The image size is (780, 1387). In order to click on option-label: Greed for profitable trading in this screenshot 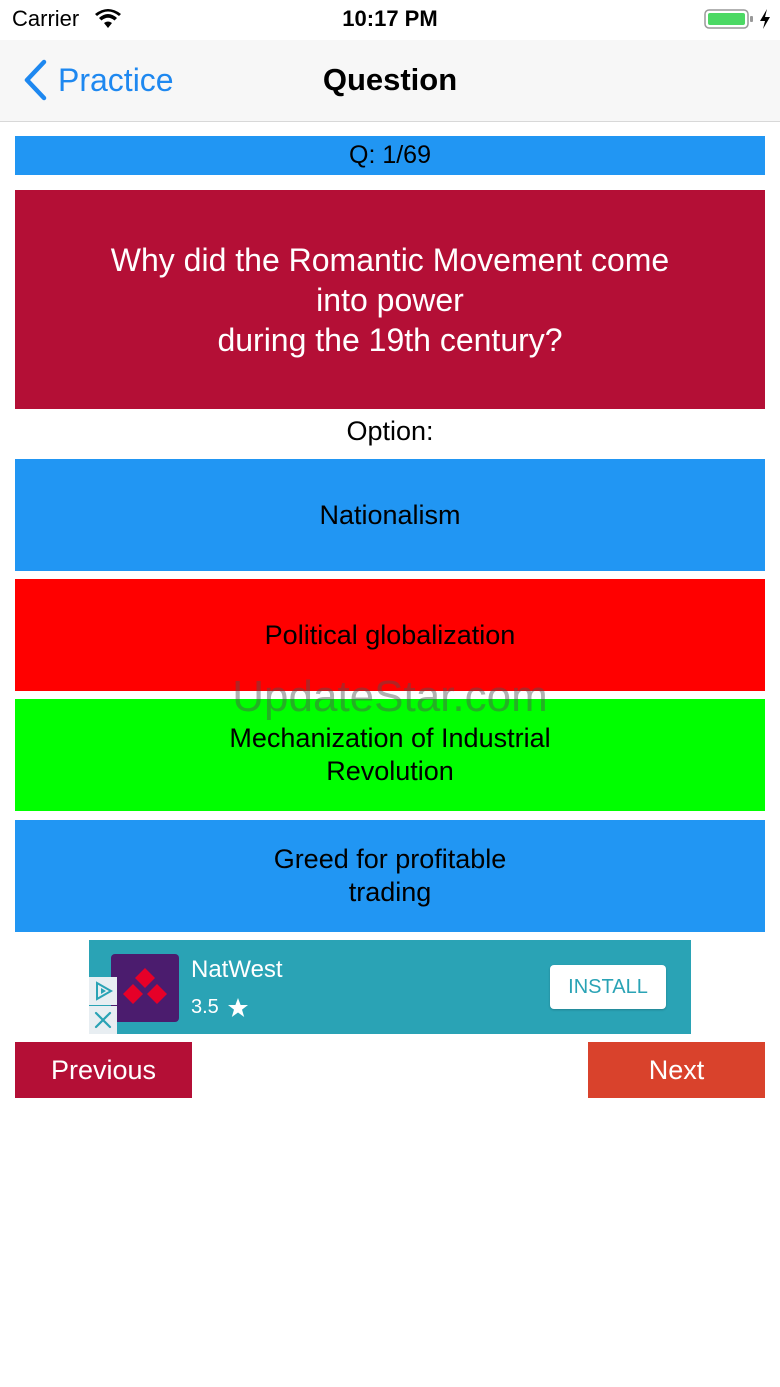, I will do `click(390, 875)`.